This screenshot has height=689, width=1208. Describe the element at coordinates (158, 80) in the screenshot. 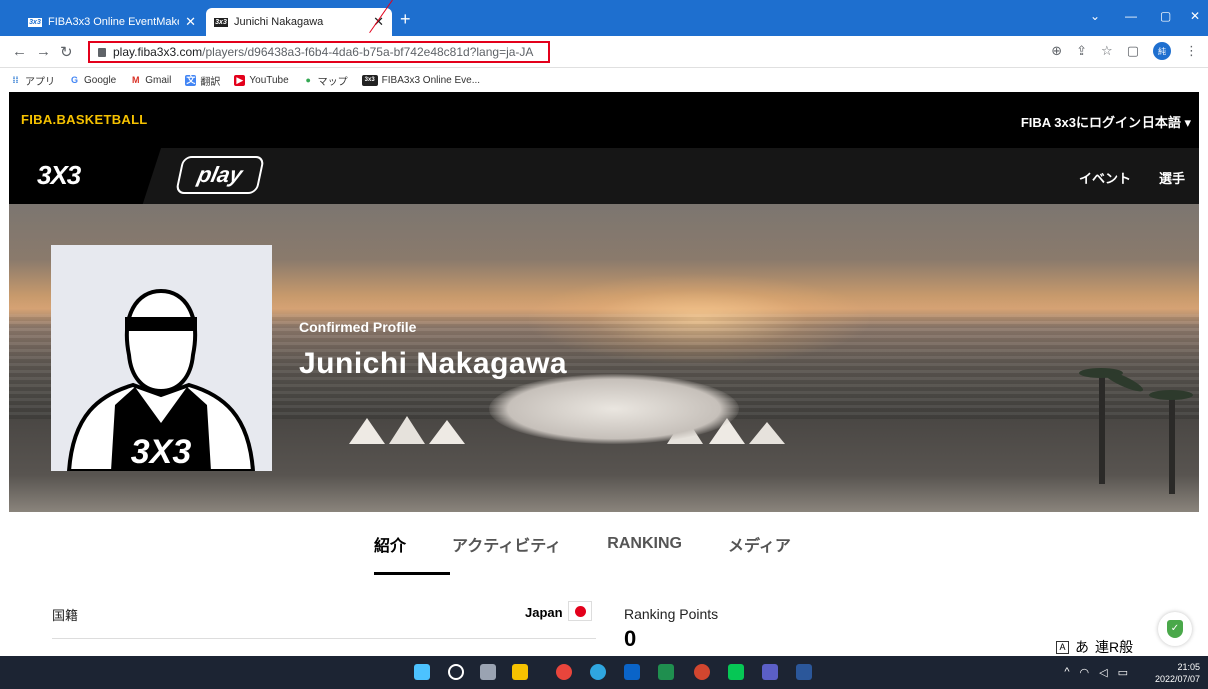

I see `bookmark-label: Gmail` at that location.